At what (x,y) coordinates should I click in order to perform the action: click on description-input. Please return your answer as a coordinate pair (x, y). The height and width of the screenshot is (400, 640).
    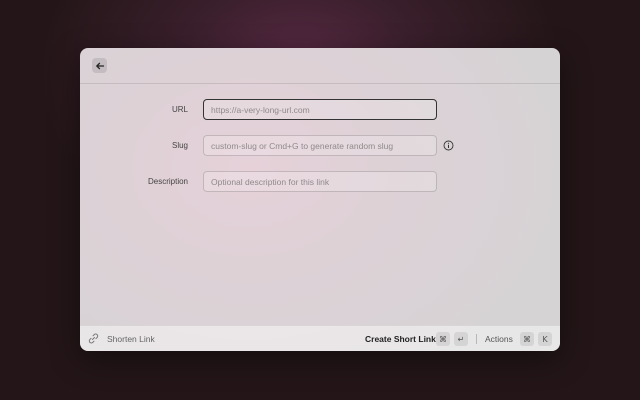
    Looking at the image, I should click on (320, 181).